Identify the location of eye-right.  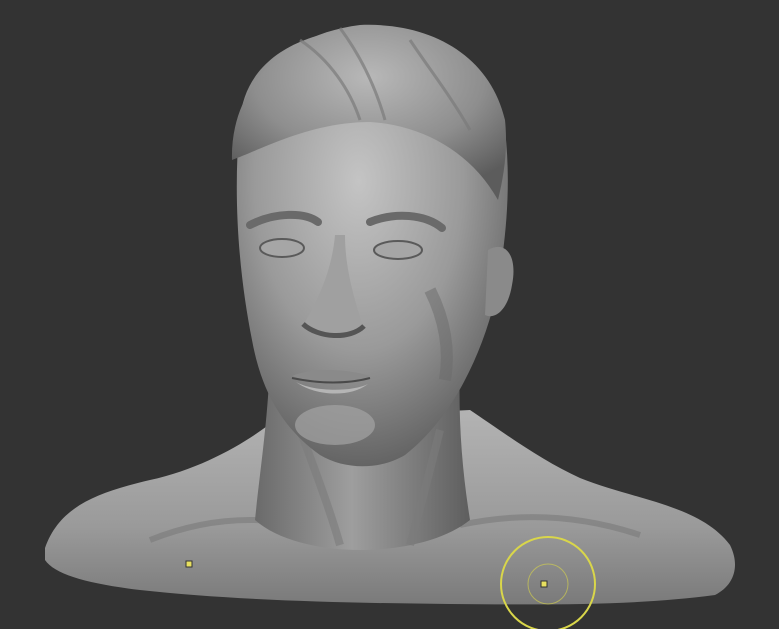
(398, 250).